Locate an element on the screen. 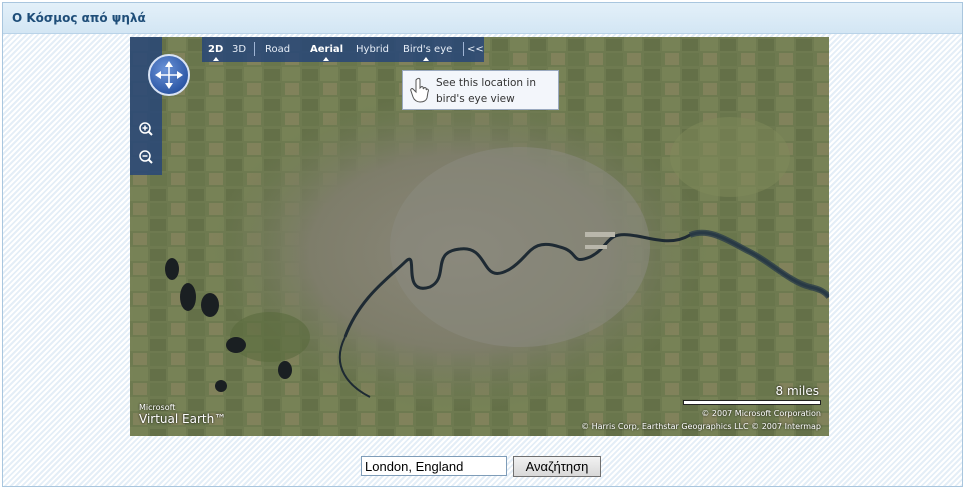 The image size is (965, 489). birds-eye-tooltip: See this location in bird's eye view is located at coordinates (480, 90).